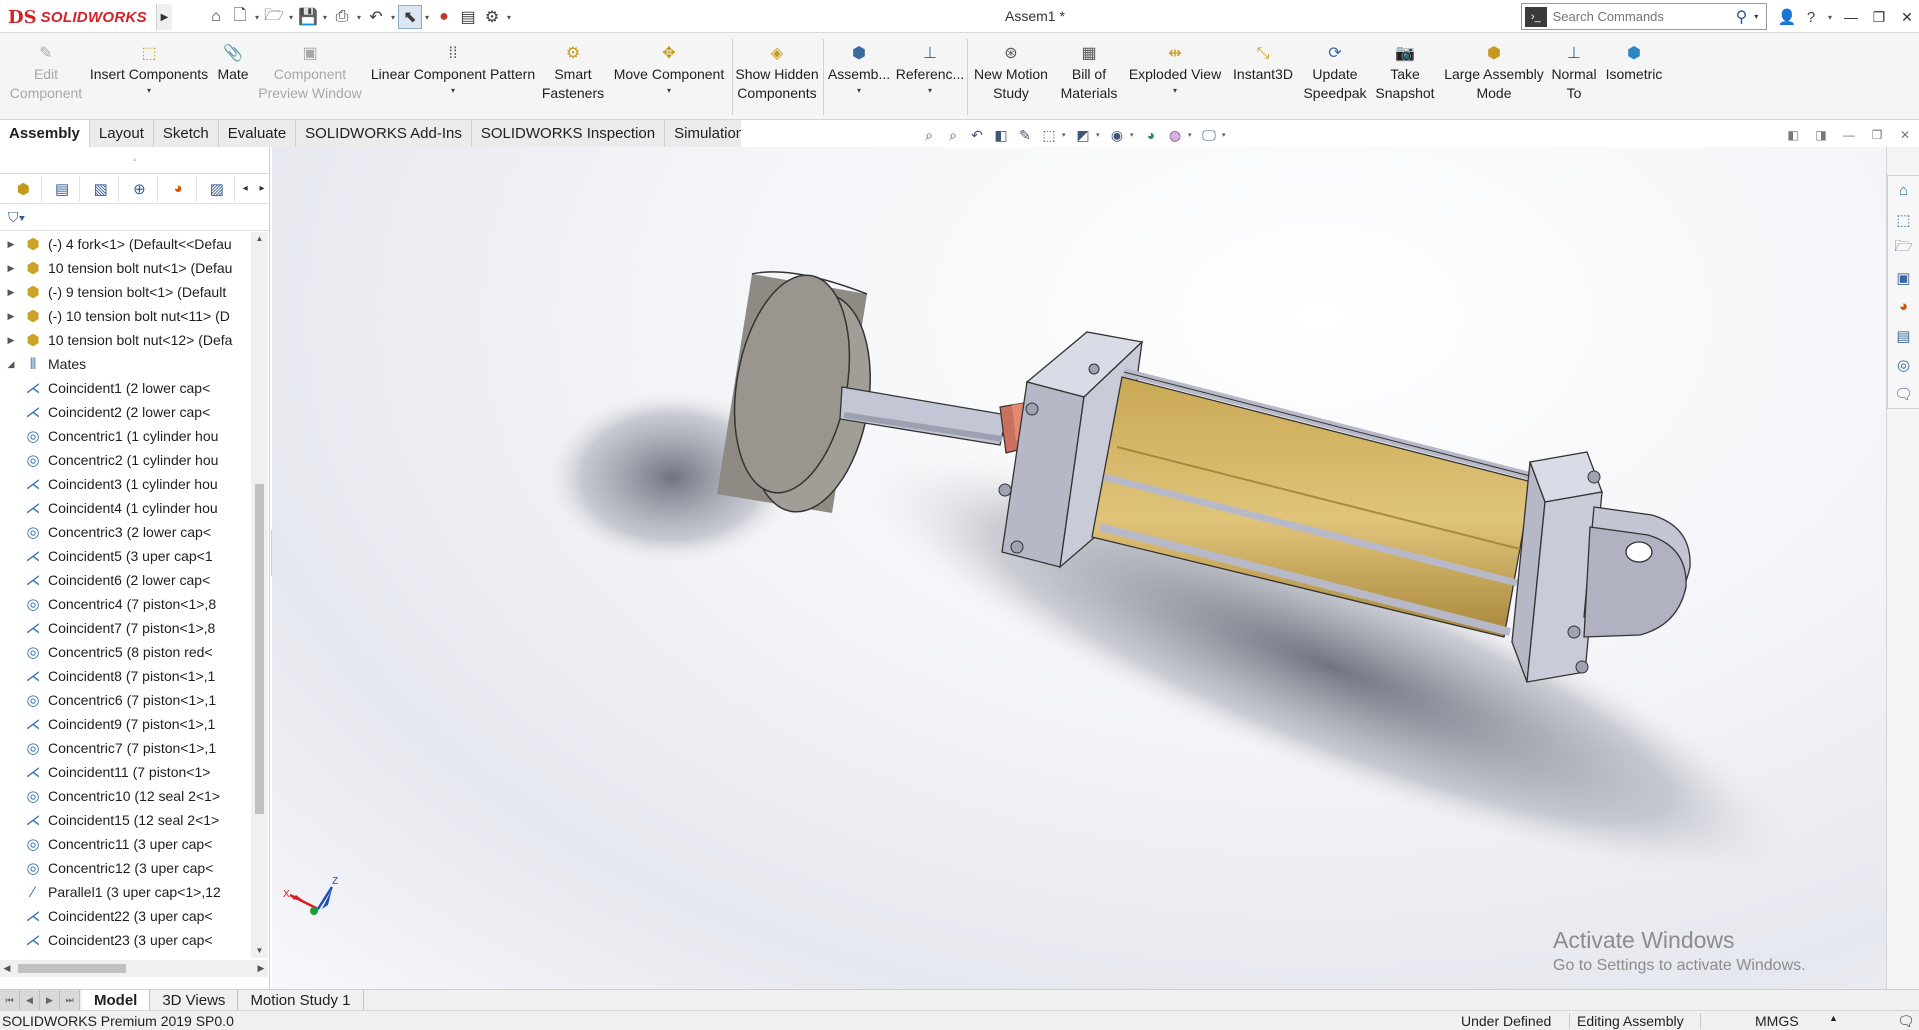 This screenshot has height=1030, width=1919. What do you see at coordinates (1083, 135) in the screenshot?
I see `display-style-icon: ◩` at bounding box center [1083, 135].